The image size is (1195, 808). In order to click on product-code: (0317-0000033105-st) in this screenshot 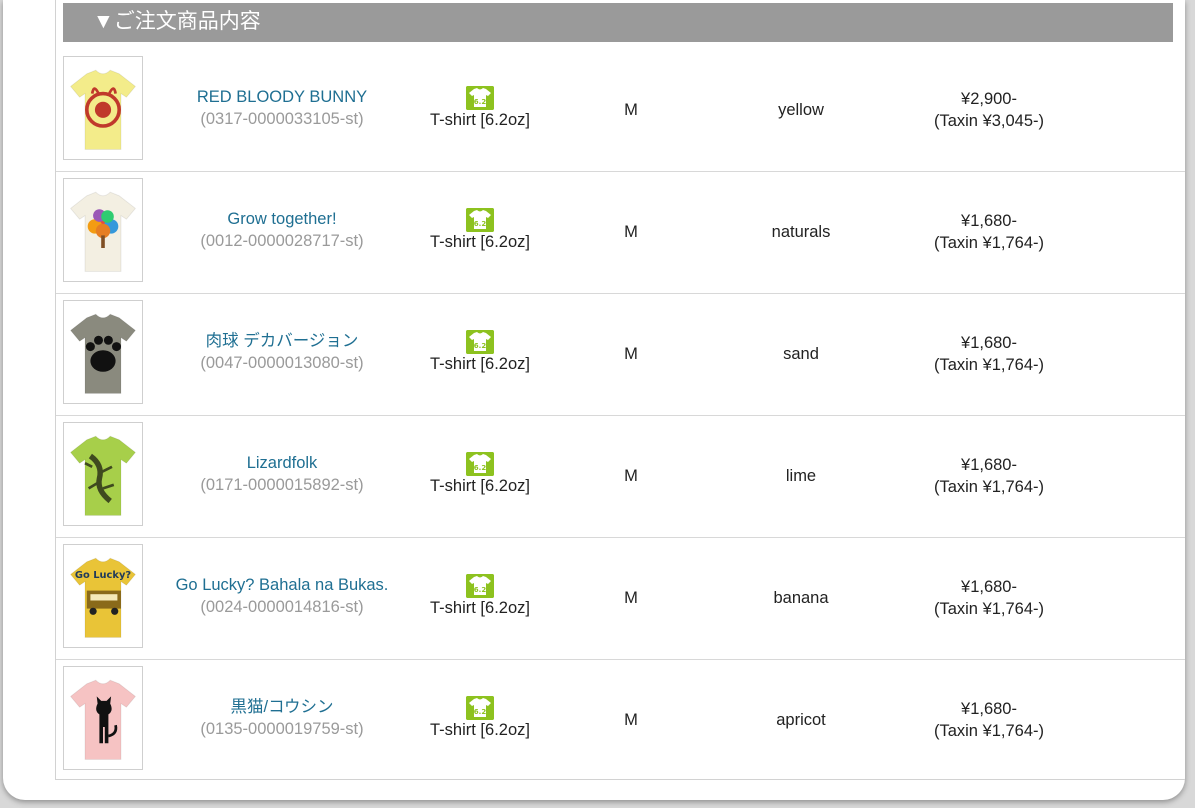, I will do `click(282, 119)`.